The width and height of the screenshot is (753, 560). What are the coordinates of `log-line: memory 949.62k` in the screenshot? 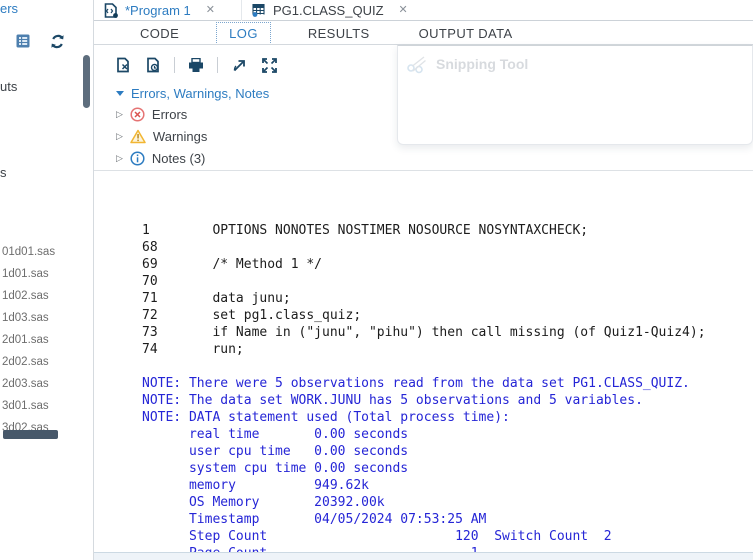 It's located at (255, 485).